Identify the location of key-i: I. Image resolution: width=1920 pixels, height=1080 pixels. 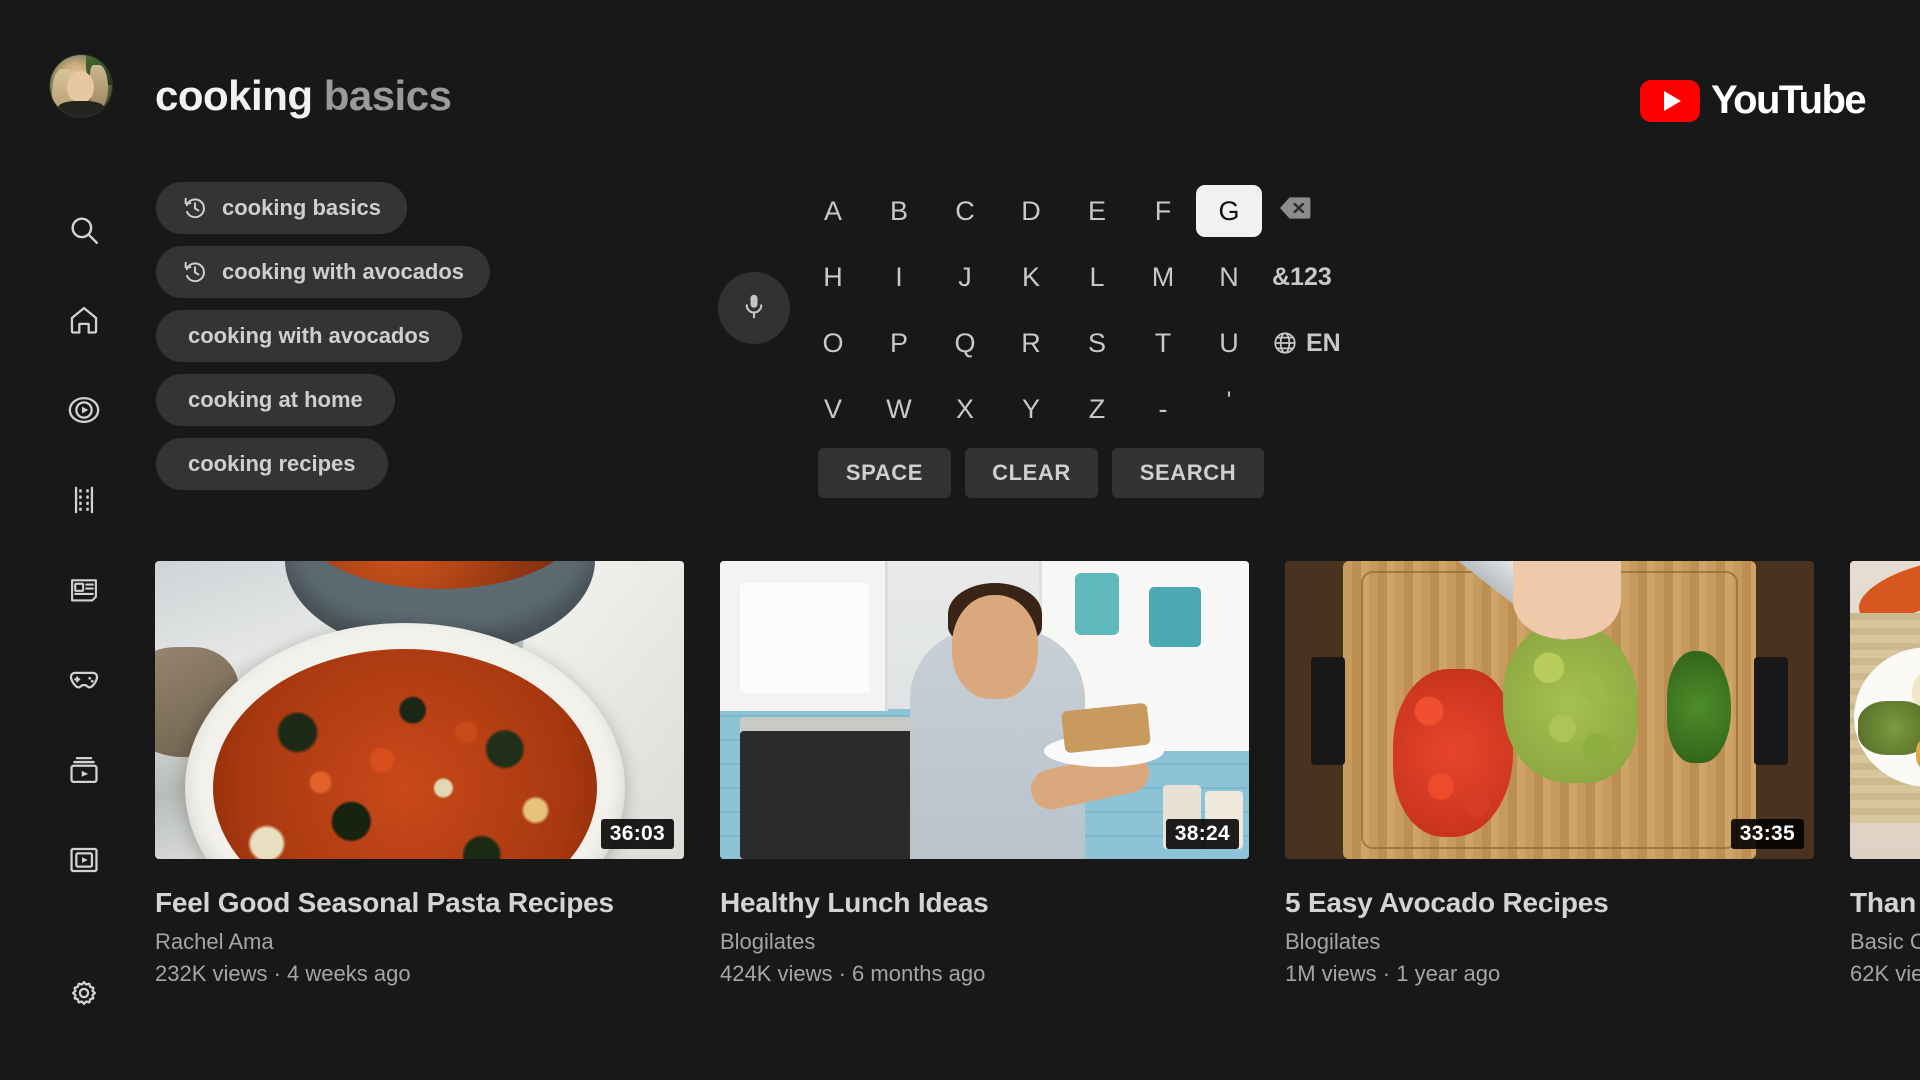
(899, 277).